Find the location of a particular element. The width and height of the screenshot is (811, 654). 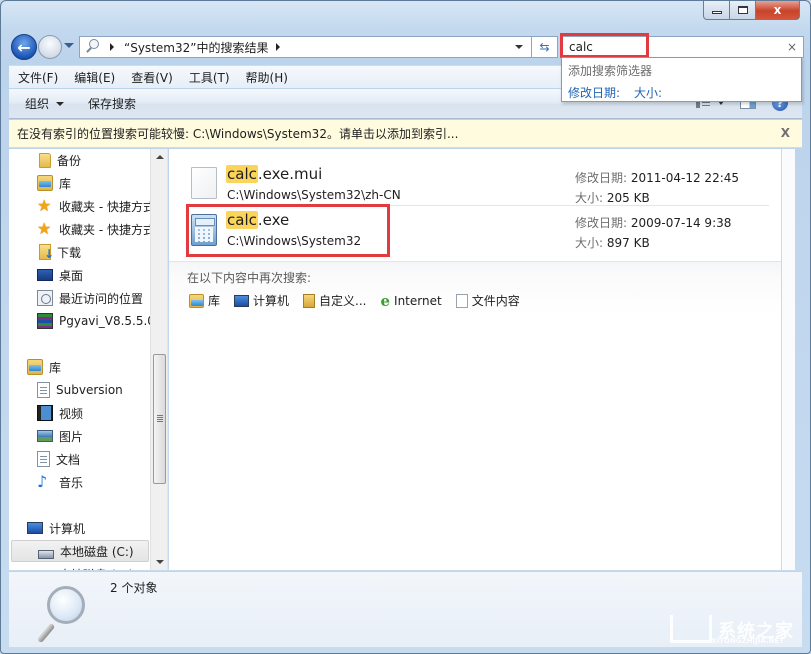

address-bar: “System32”中的搜索结果 is located at coordinates (305, 47).